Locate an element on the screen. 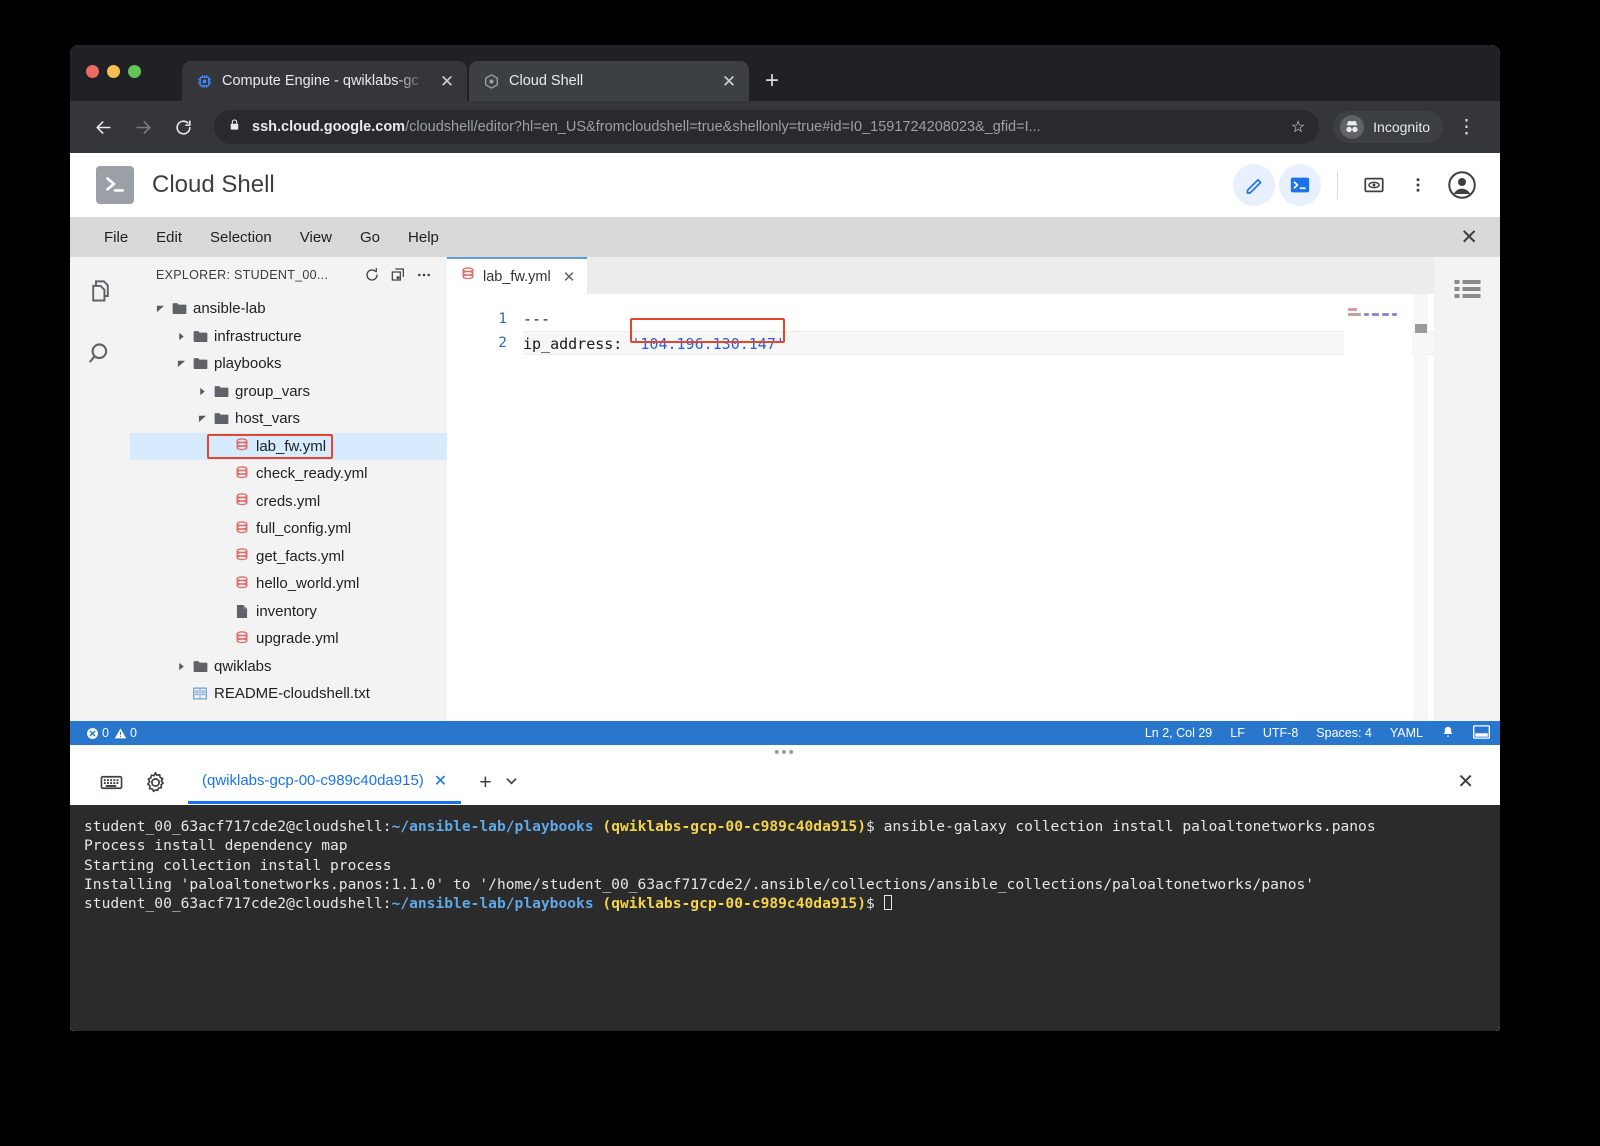 The image size is (1600, 1146). tree-item-hello-world-yml: hello_world.yml is located at coordinates (288, 584).